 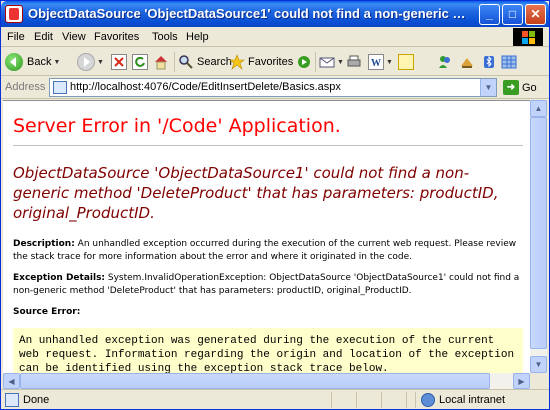 I want to click on messenger-button, so click(x=445, y=62).